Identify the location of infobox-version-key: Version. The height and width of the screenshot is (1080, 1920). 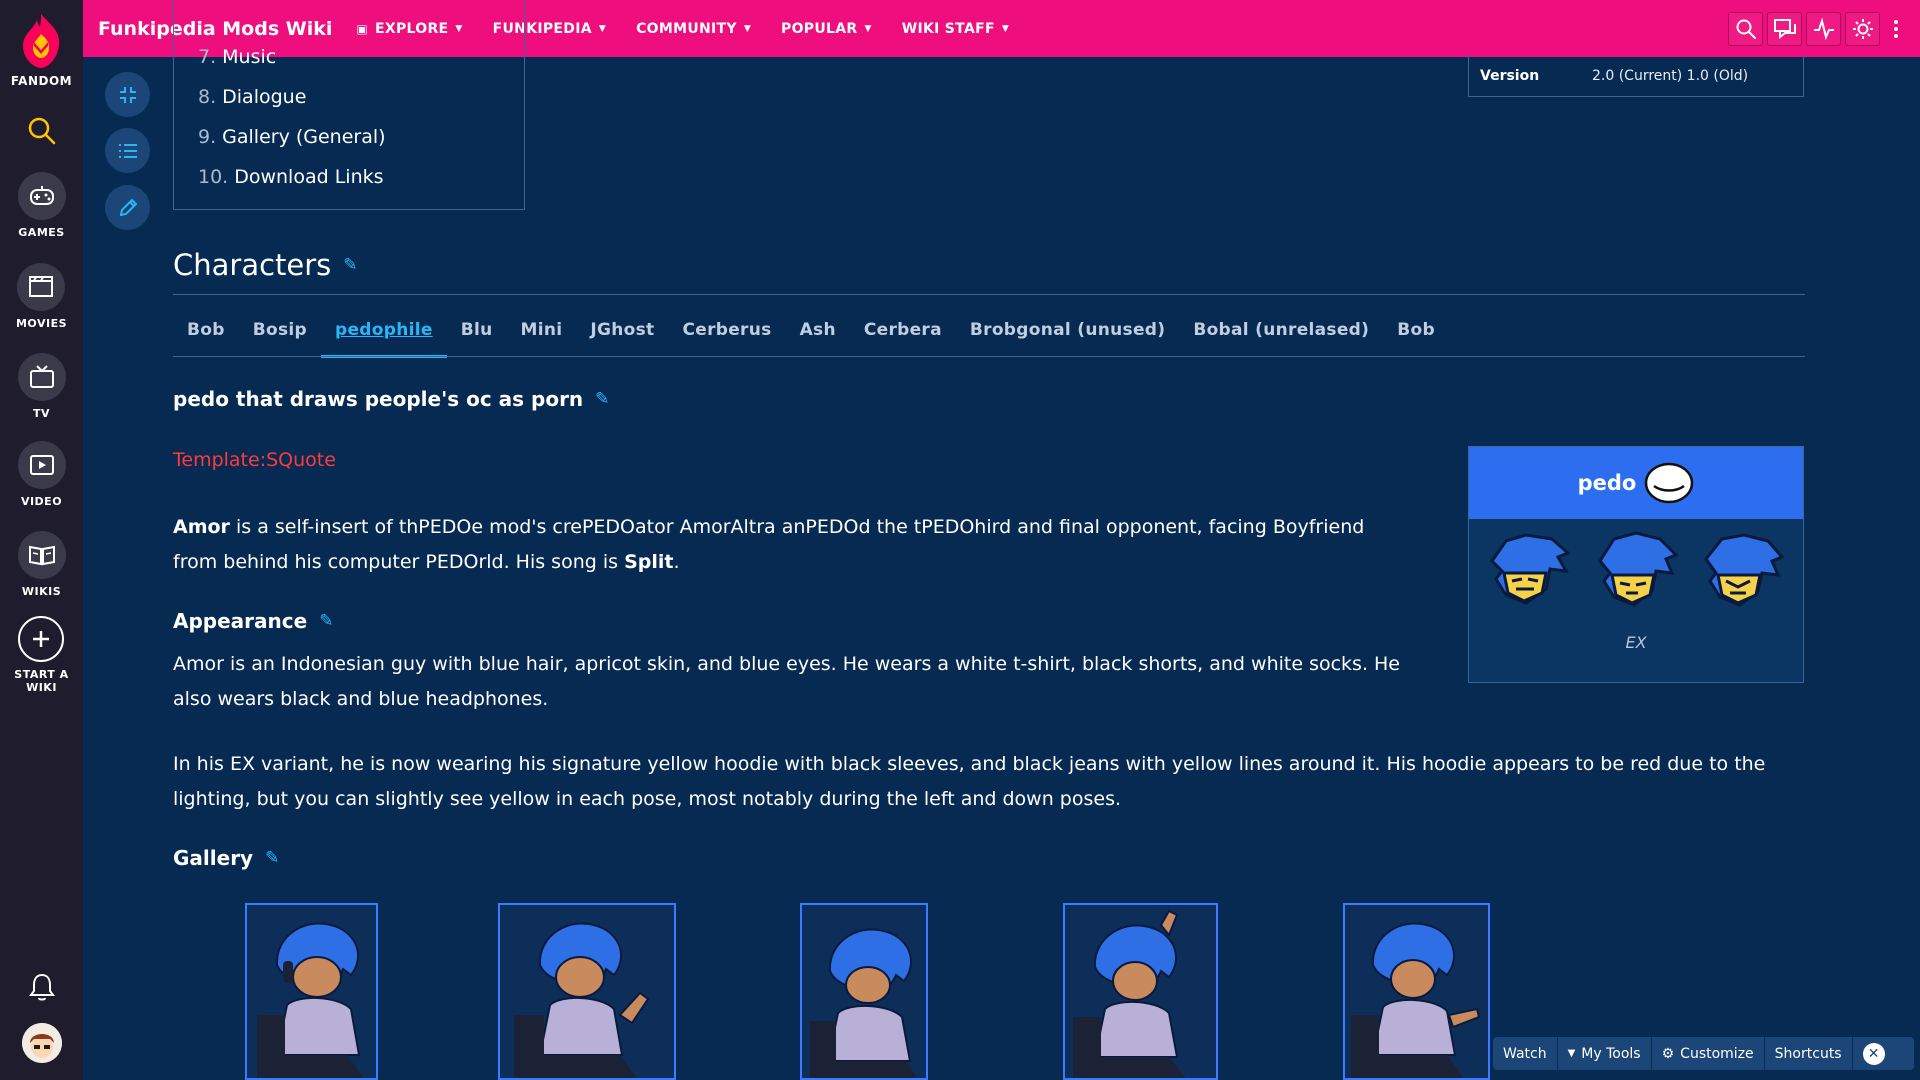
(1510, 75).